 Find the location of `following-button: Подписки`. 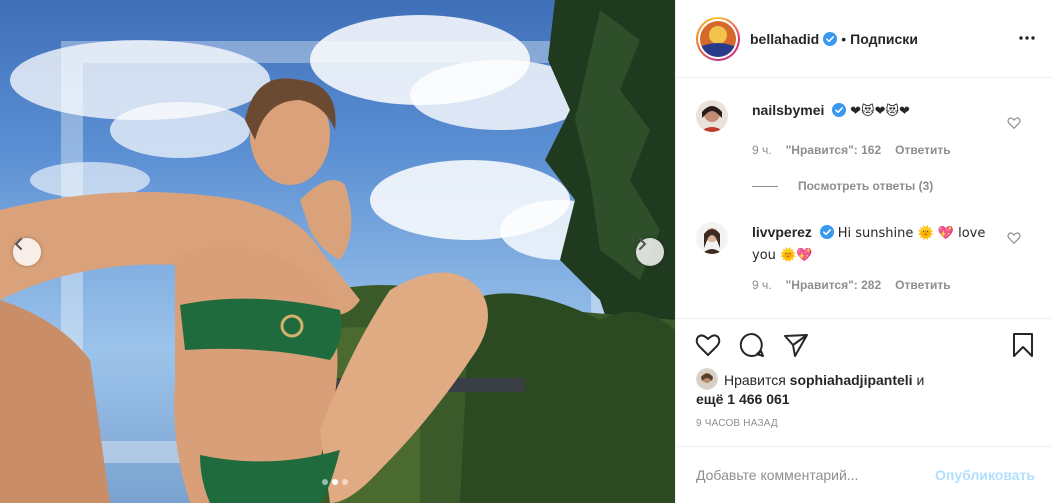

following-button: Подписки is located at coordinates (884, 39).